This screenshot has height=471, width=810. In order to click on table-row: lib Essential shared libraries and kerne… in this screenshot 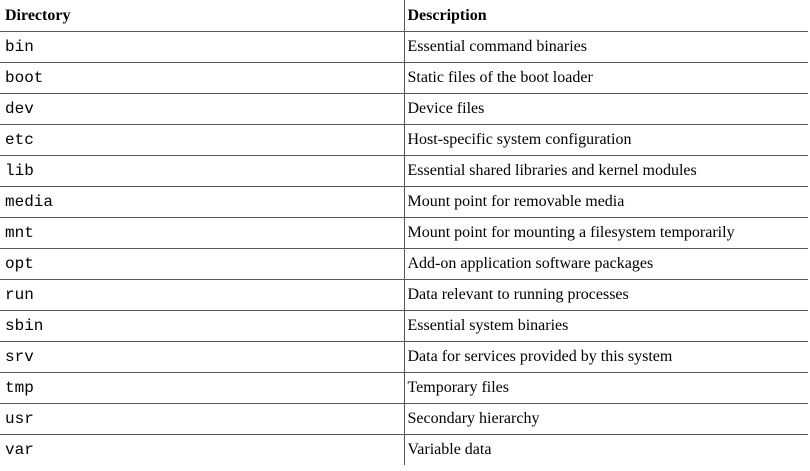, I will do `click(404, 171)`.